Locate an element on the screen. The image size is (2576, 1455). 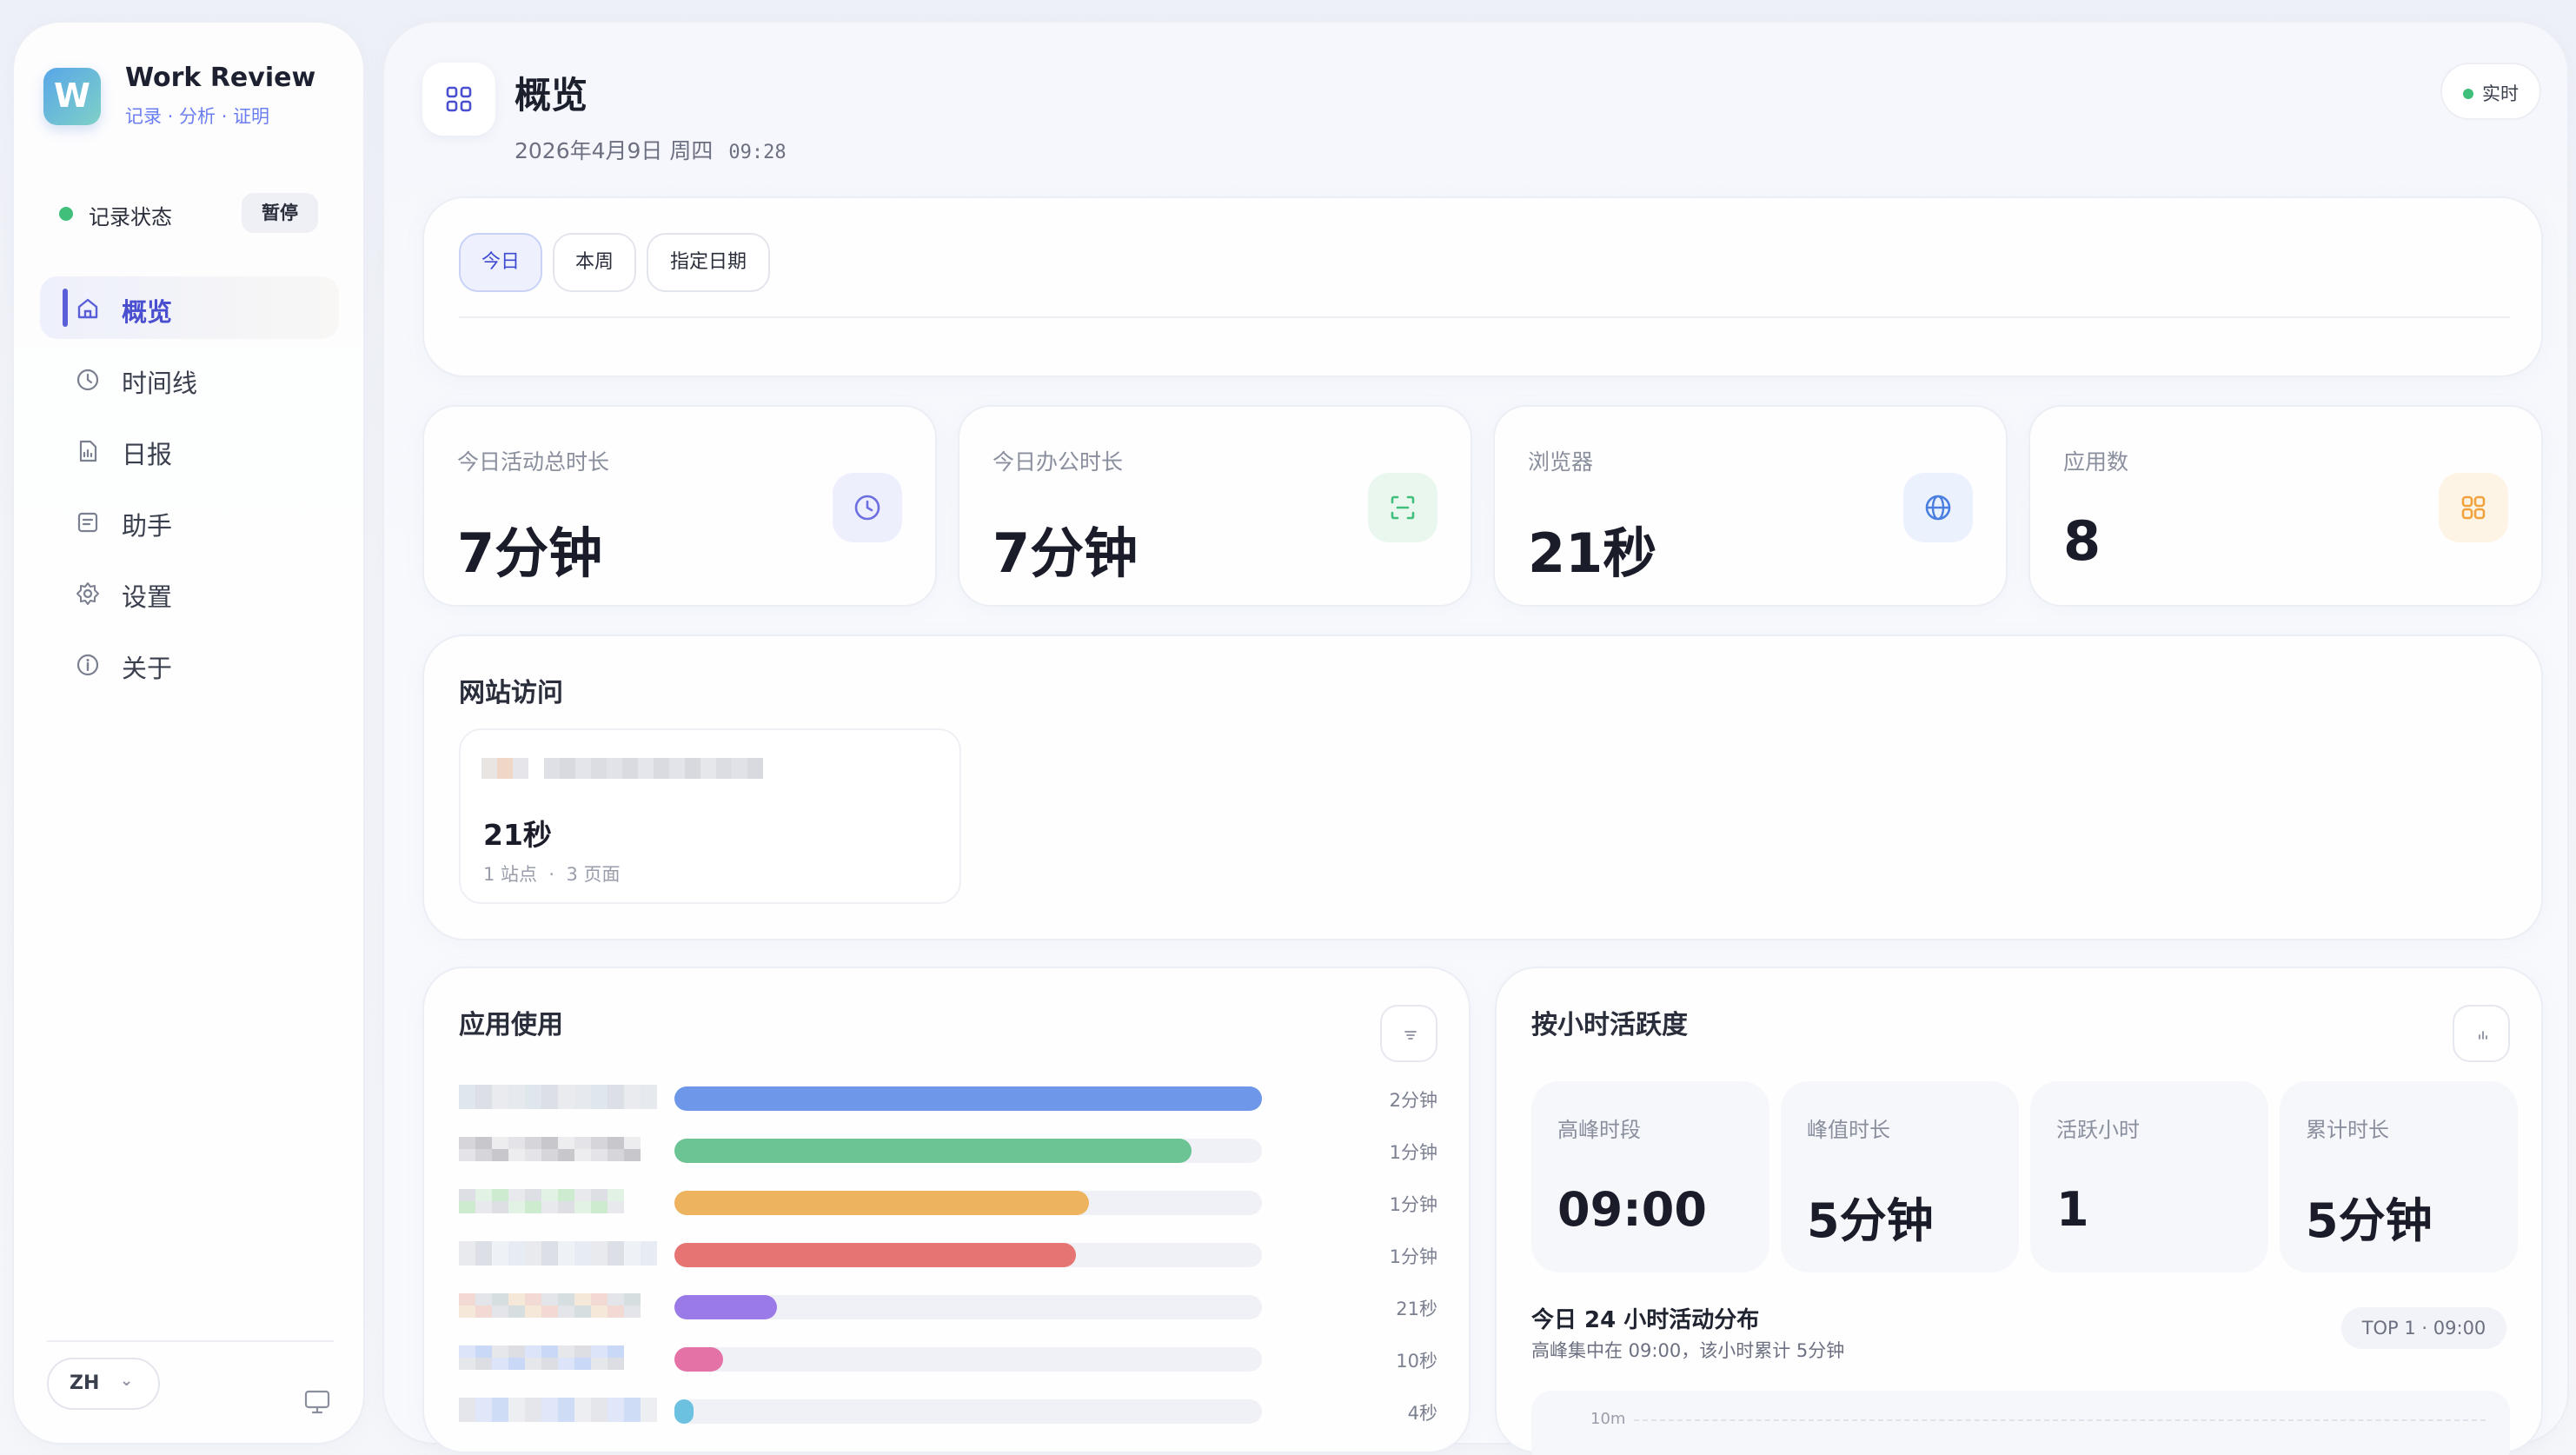
section-title: 网站访问 is located at coordinates (511, 693).